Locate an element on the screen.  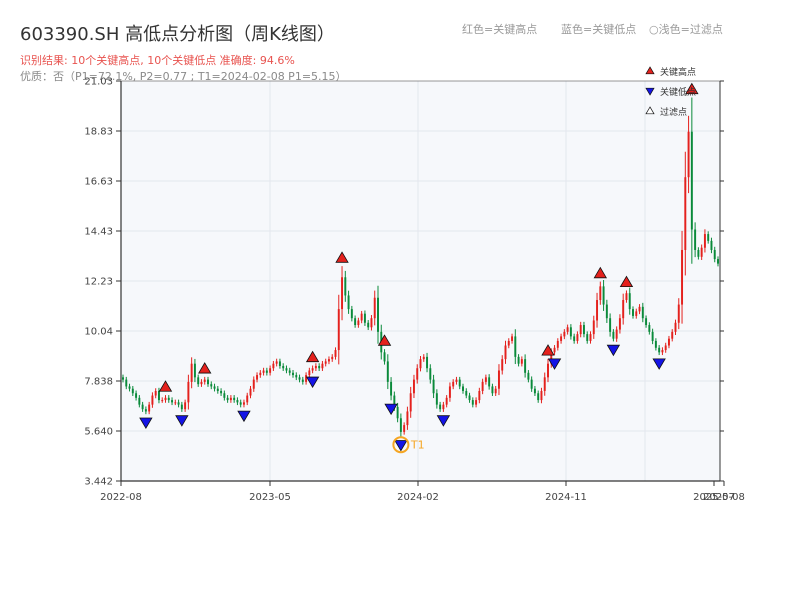
legend-label-filtered: 过滤点 is located at coordinates (673, 112).